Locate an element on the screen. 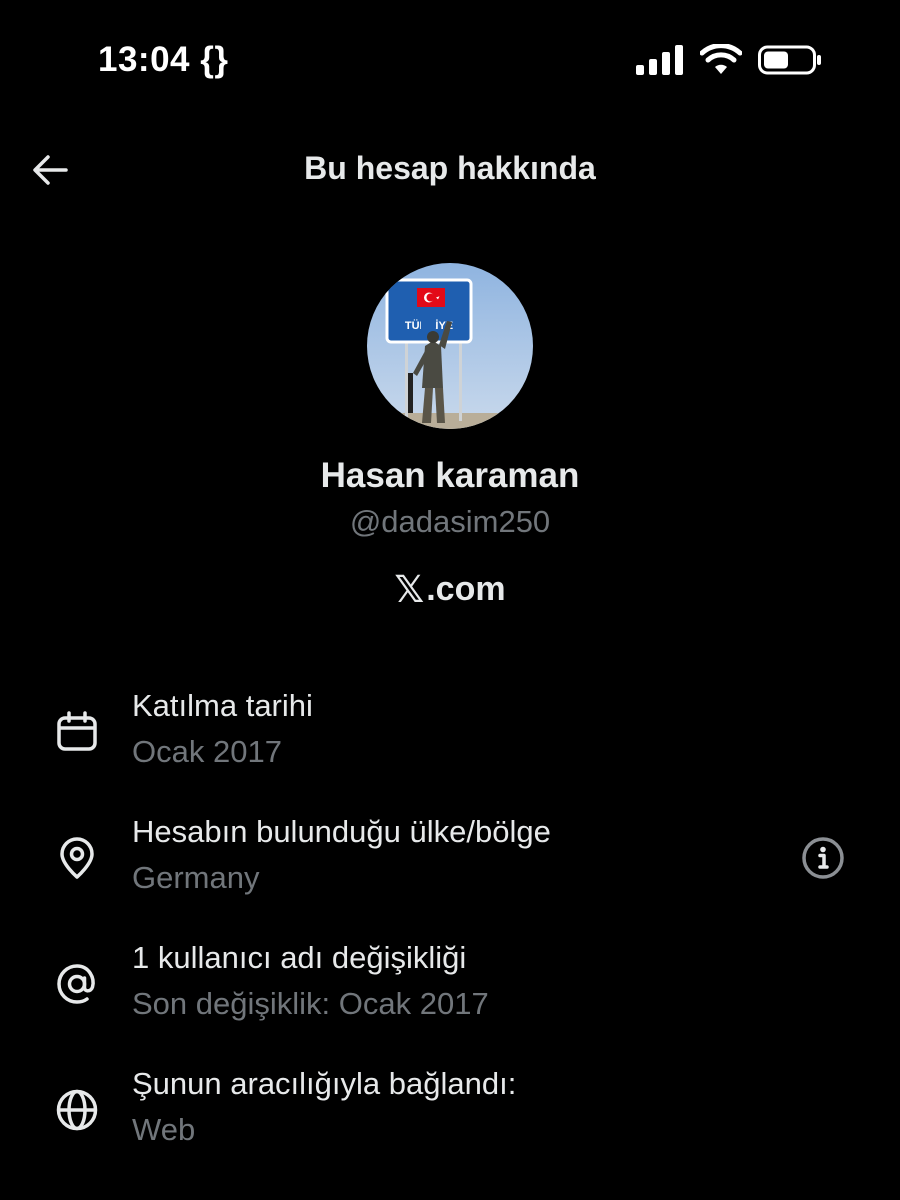  battery-icon is located at coordinates (789, 60).